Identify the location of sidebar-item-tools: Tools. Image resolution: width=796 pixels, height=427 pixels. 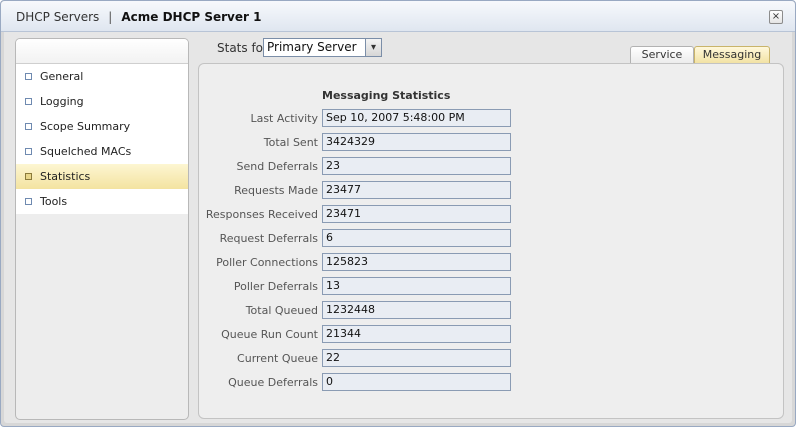
(102, 201).